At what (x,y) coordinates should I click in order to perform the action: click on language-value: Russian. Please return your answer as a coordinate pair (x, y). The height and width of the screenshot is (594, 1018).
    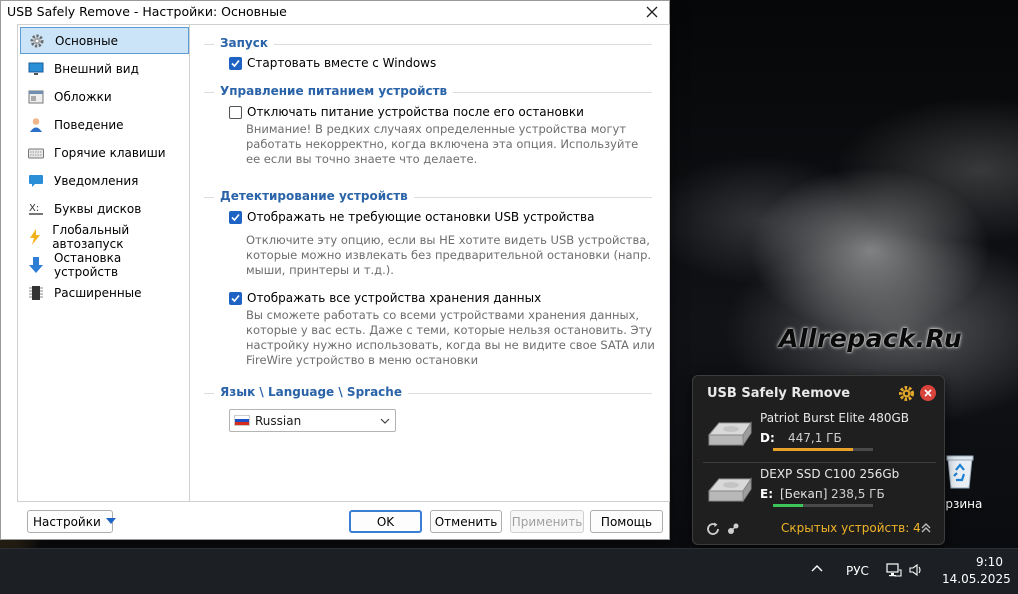
    Looking at the image, I should click on (278, 420).